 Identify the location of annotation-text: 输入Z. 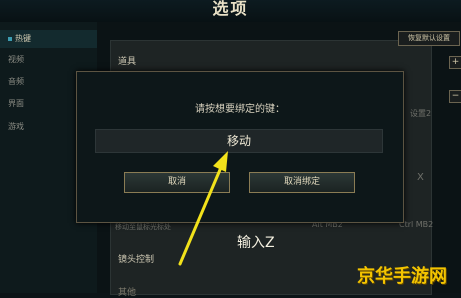
(256, 243).